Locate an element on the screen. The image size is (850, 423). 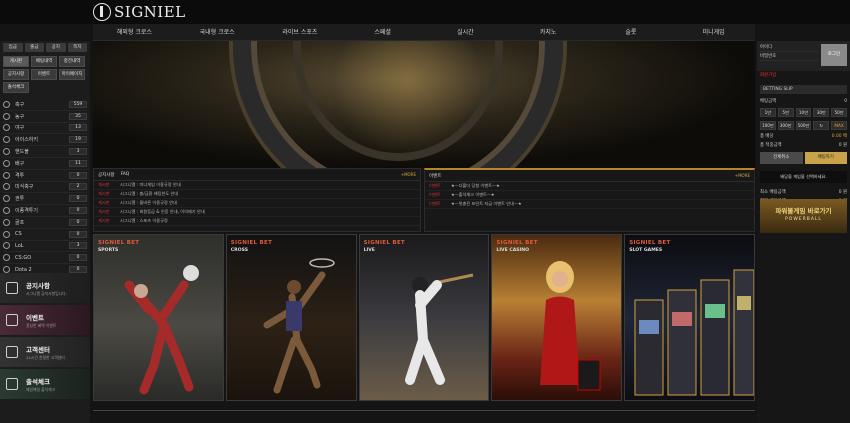
nav-item-realtime: 실시간 is located at coordinates (465, 32).